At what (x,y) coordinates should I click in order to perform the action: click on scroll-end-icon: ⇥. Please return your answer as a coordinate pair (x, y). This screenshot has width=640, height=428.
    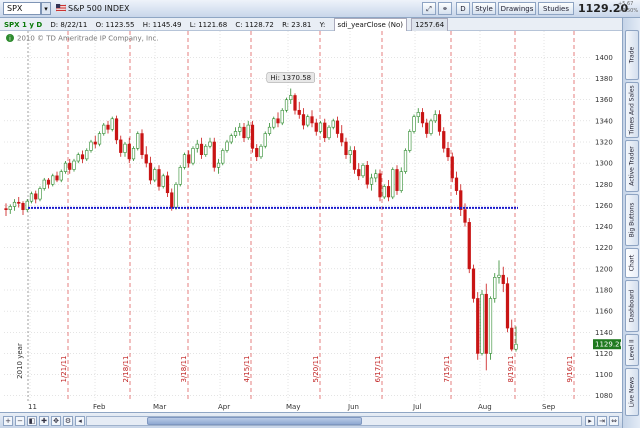
    Looking at the image, I should click on (602, 421).